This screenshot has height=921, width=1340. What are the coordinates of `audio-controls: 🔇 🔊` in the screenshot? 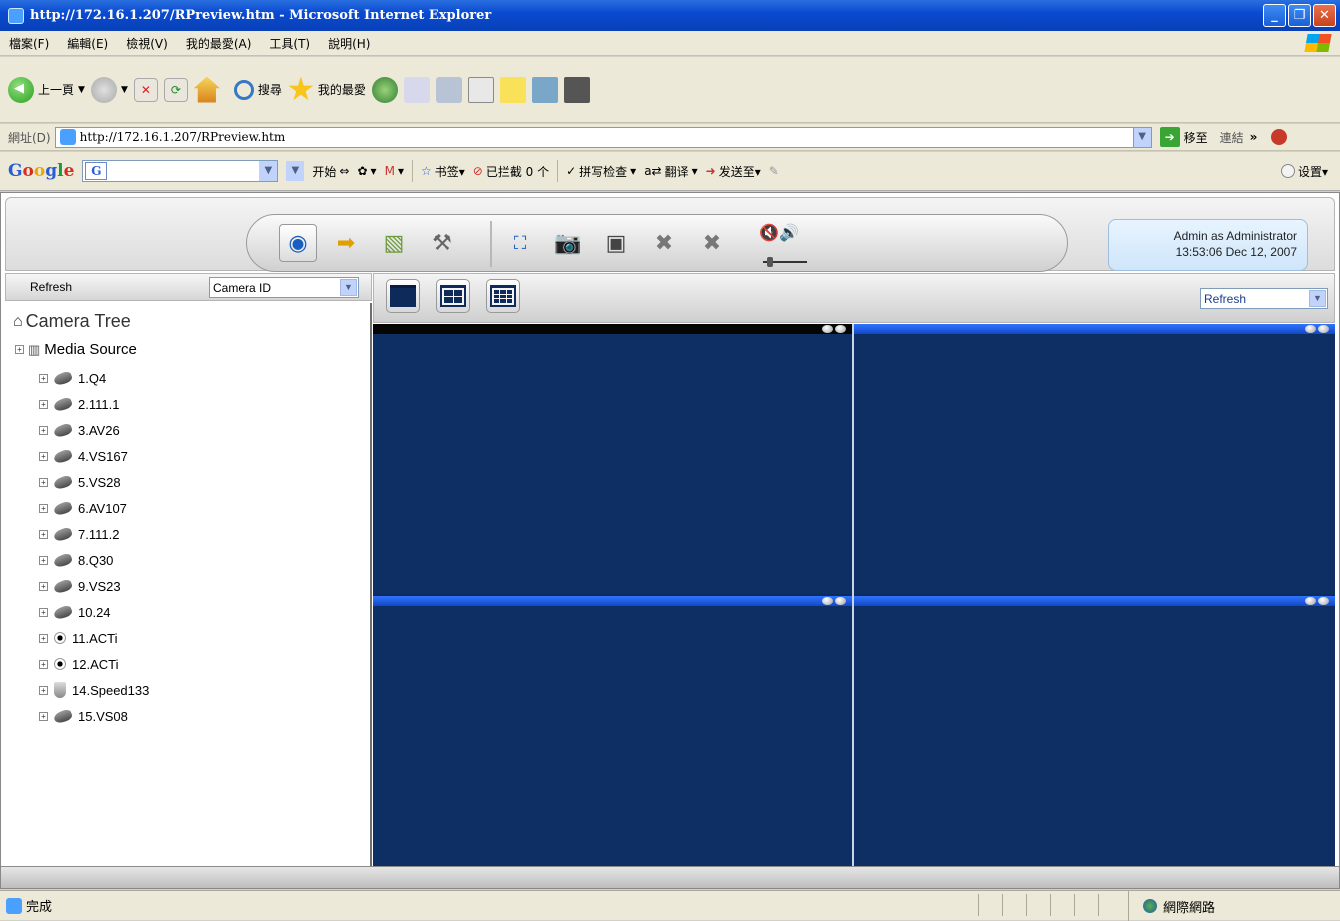 It's located at (779, 232).